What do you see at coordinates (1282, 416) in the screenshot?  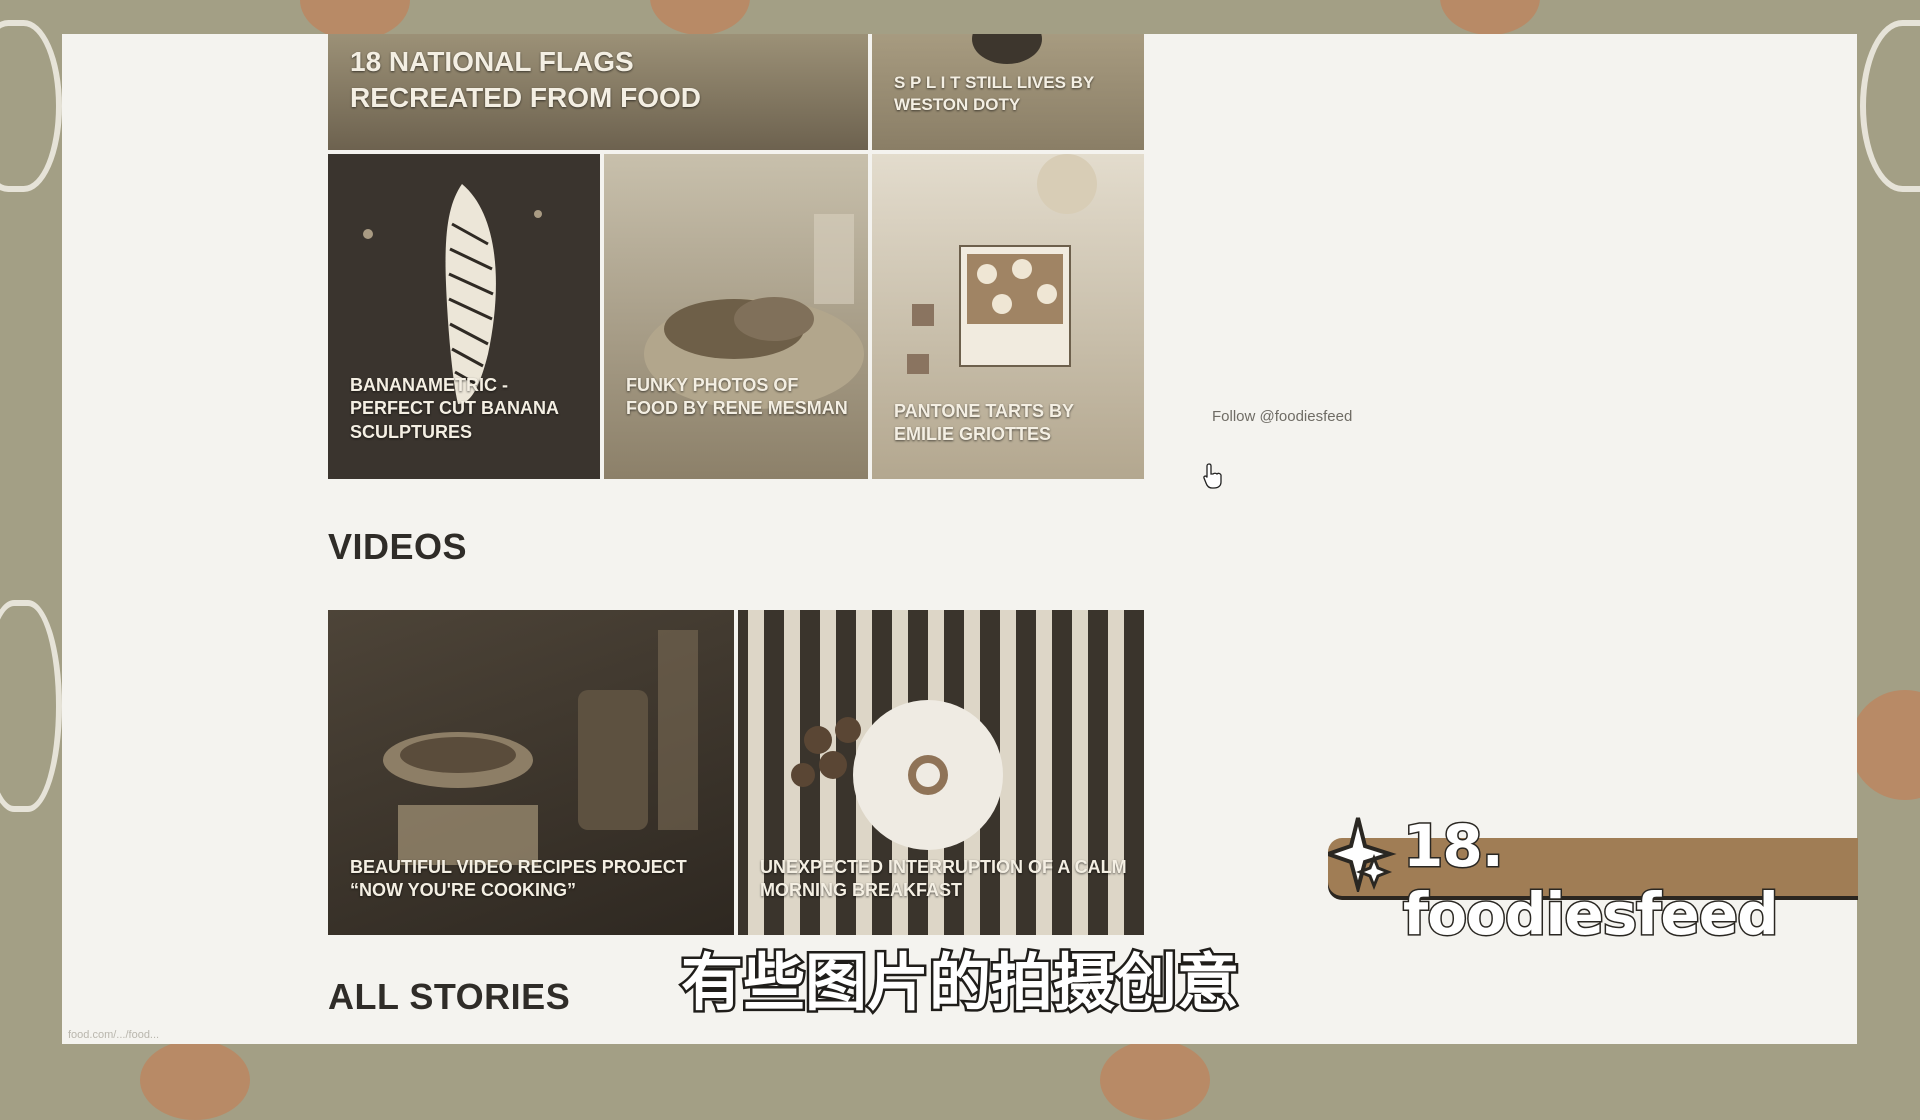 I see `follow-foodiesfeed-link: Follow @foodiesfeed` at bounding box center [1282, 416].